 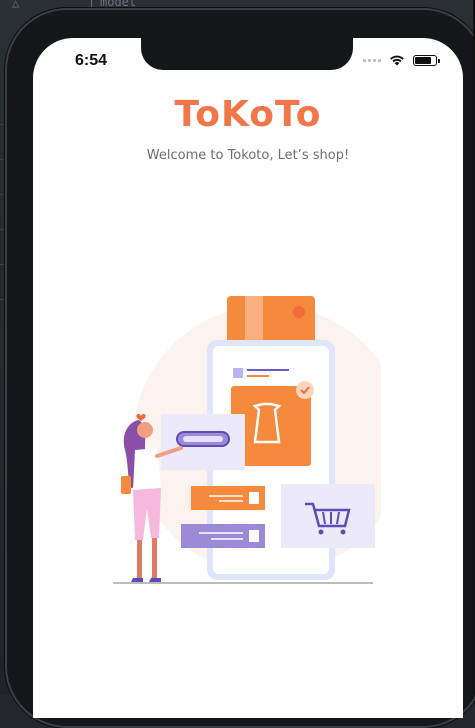 I want to click on welcome-subtitle: Welcome to Tokoto, Let’s shop!, so click(x=248, y=155).